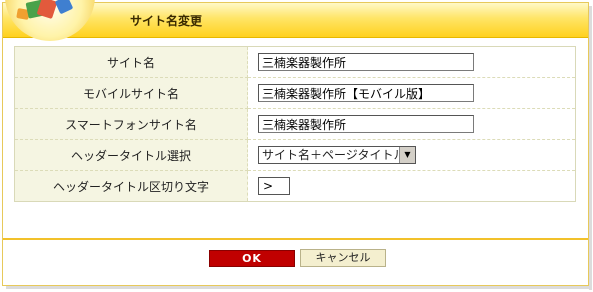 Image resolution: width=593 pixels, height=292 pixels. I want to click on header-title-select: サイト名＋ページタイトル ▼, so click(337, 155).